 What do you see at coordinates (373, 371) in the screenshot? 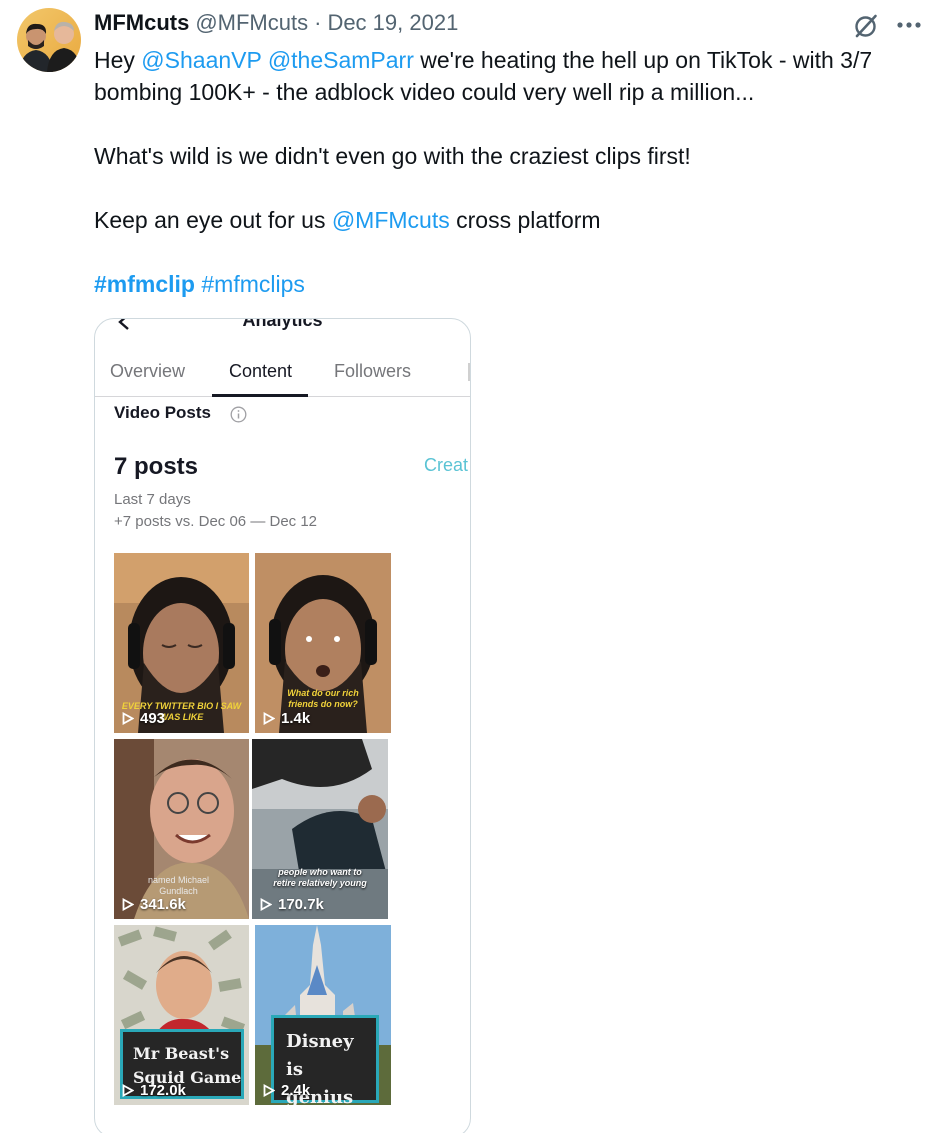
I see `tab-followers: Followers` at bounding box center [373, 371].